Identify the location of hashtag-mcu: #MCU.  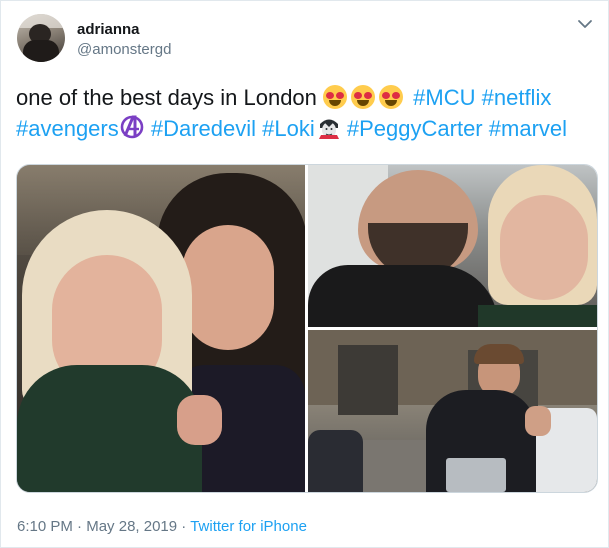
(444, 97).